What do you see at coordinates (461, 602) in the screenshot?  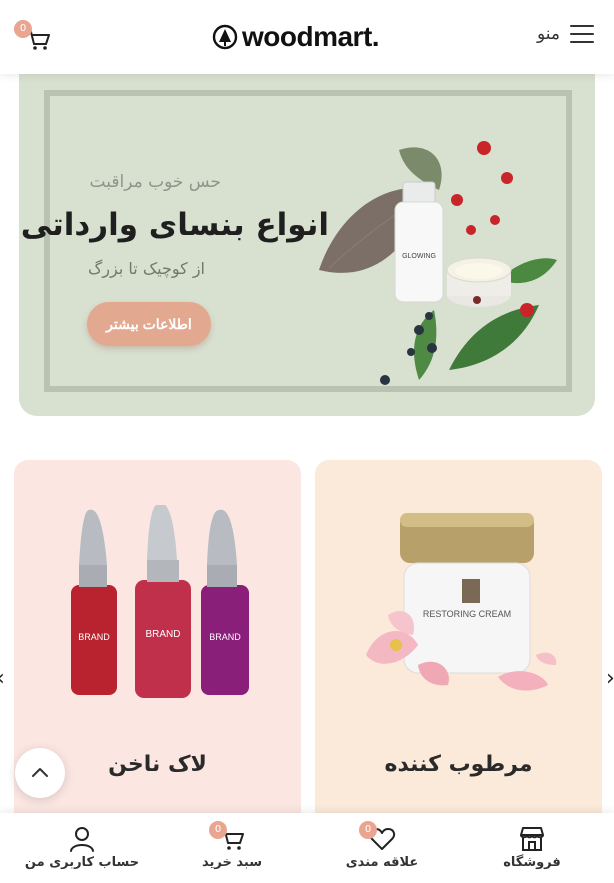 I see `moisturizer-image: RESTORING CREAM` at bounding box center [461, 602].